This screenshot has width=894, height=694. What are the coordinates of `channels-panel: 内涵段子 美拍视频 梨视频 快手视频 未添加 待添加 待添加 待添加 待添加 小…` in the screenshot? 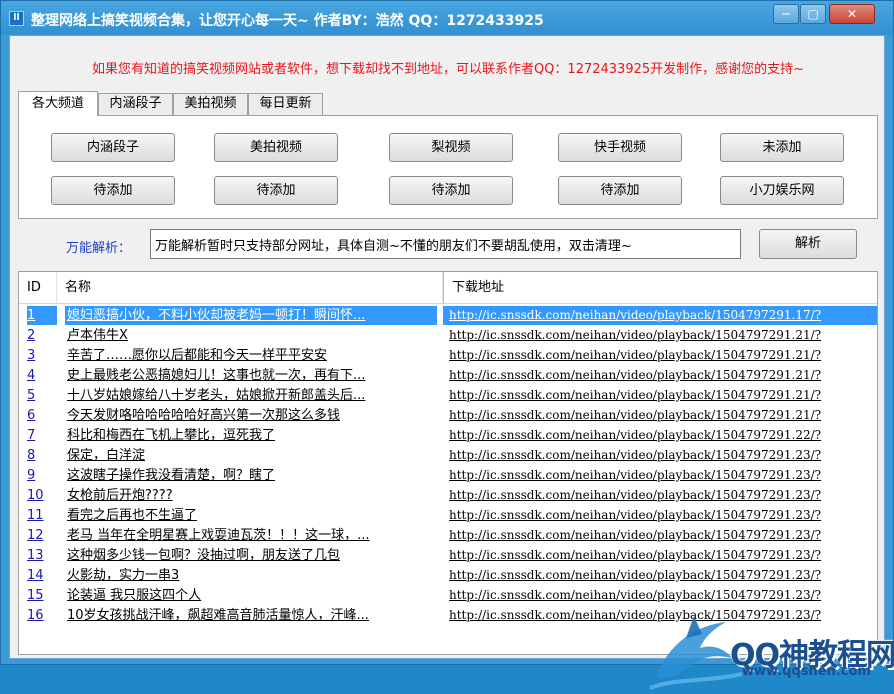 It's located at (448, 167).